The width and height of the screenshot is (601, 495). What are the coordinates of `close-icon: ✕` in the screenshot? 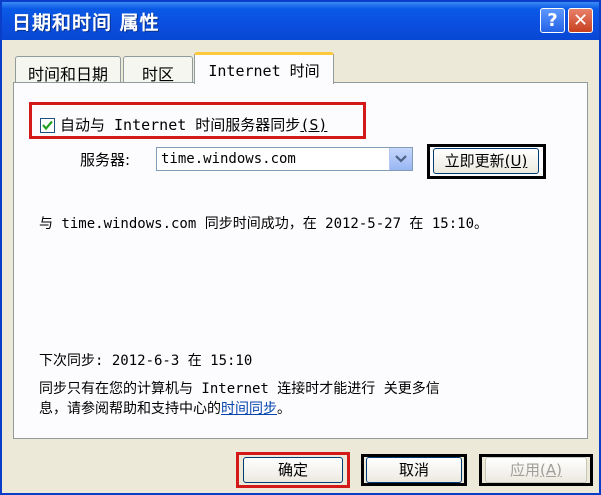 It's located at (580, 20).